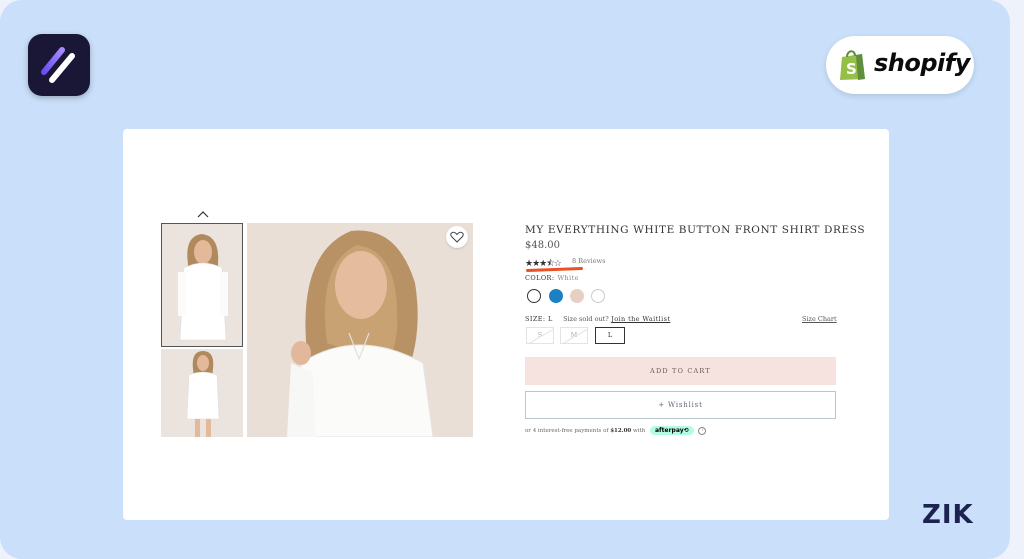 The width and height of the screenshot is (1024, 559). Describe the element at coordinates (948, 515) in the screenshot. I see `zik-watermark: ZIK` at that location.